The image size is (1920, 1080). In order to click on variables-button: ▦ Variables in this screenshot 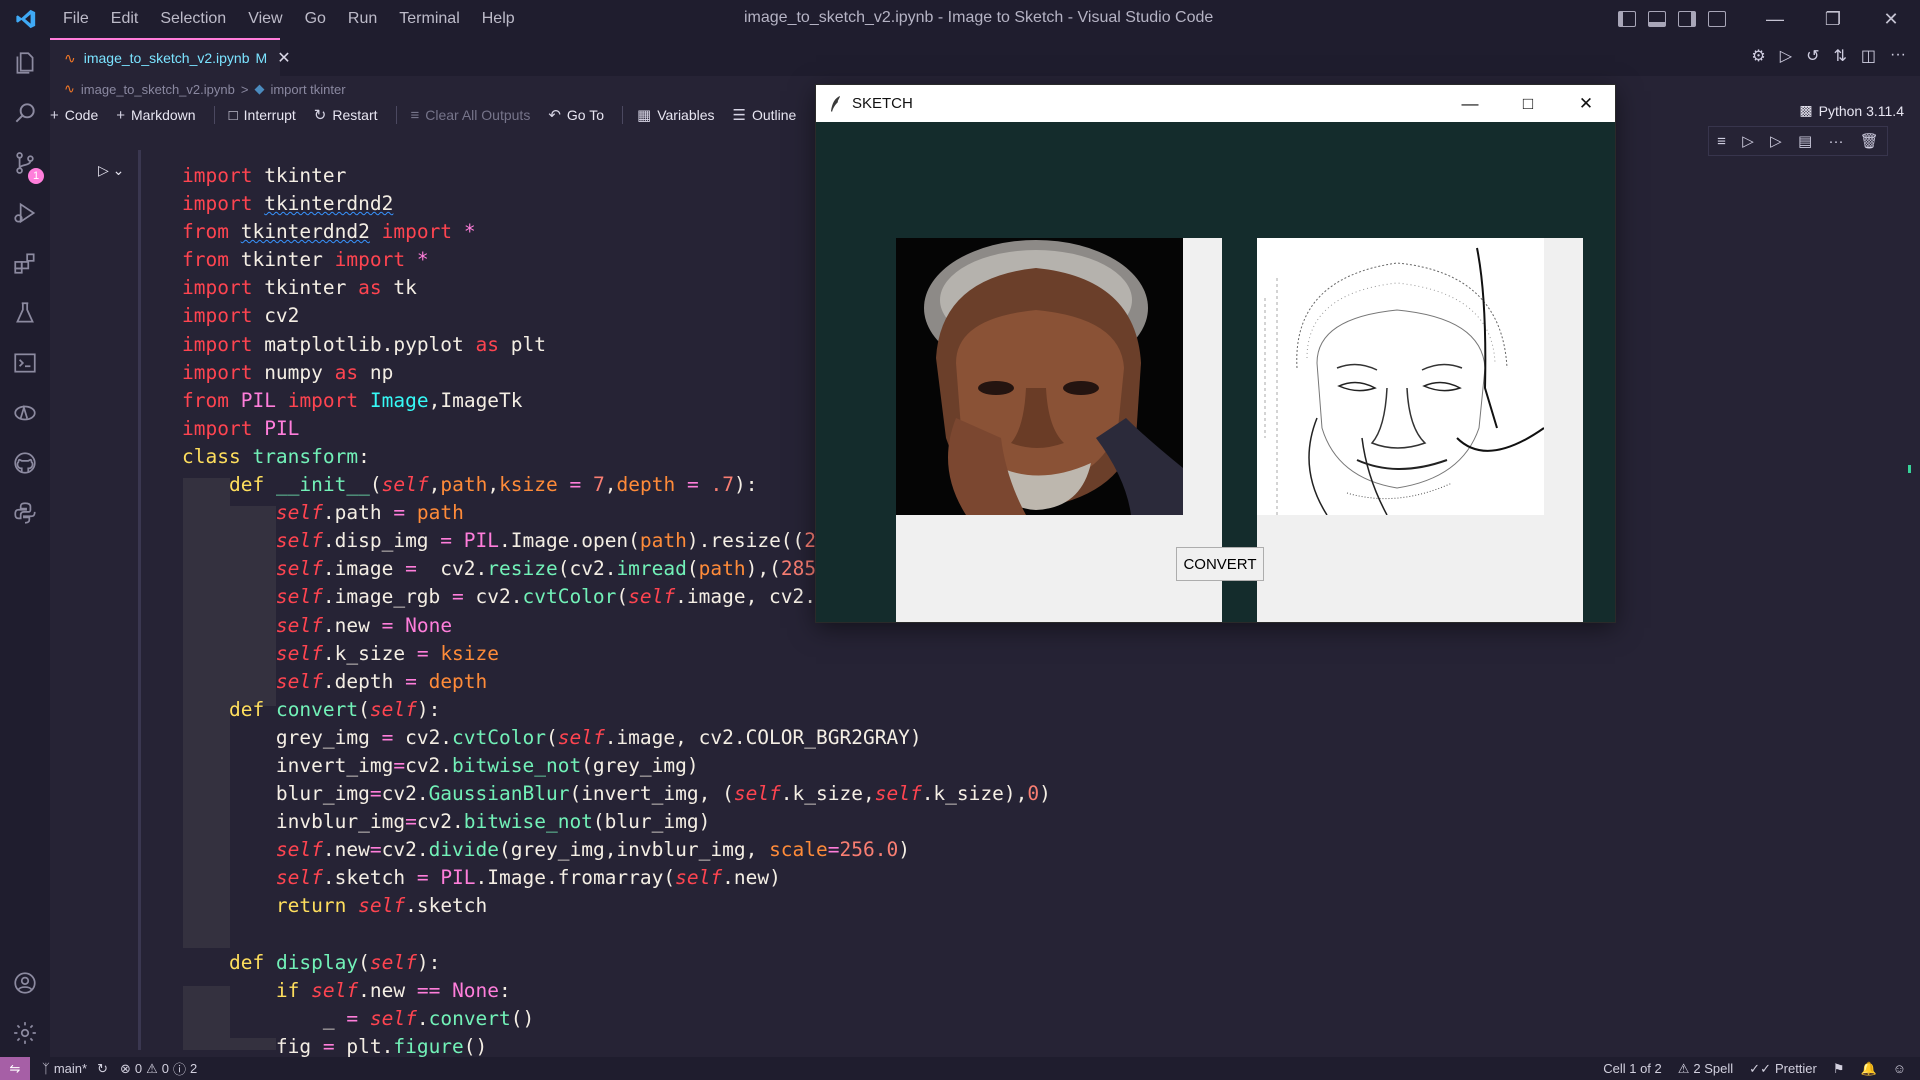, I will do `click(676, 115)`.